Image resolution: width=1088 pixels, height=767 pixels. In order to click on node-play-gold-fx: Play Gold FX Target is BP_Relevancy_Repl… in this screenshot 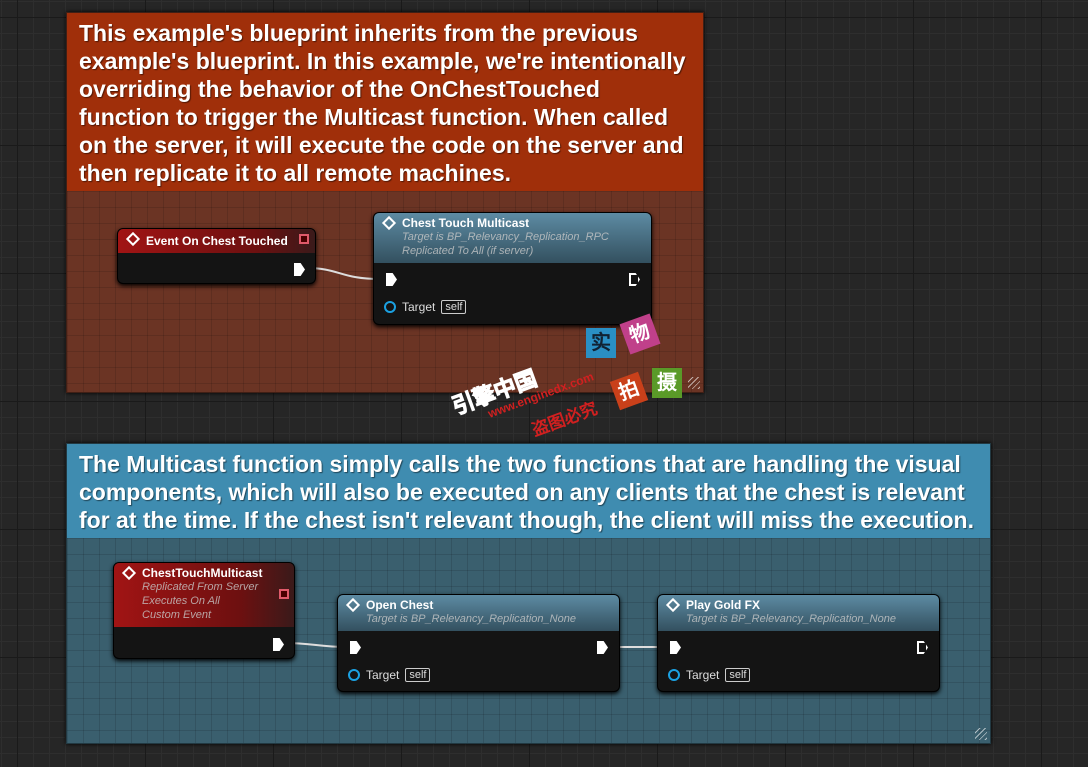, I will do `click(798, 643)`.